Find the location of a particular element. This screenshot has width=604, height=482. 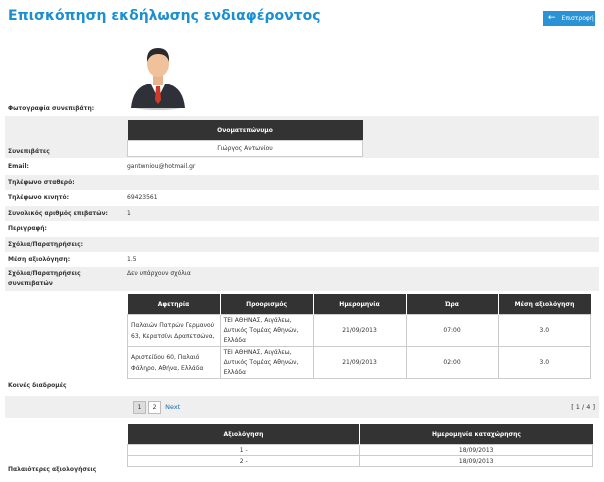

email-label: Email: is located at coordinates (18, 166).